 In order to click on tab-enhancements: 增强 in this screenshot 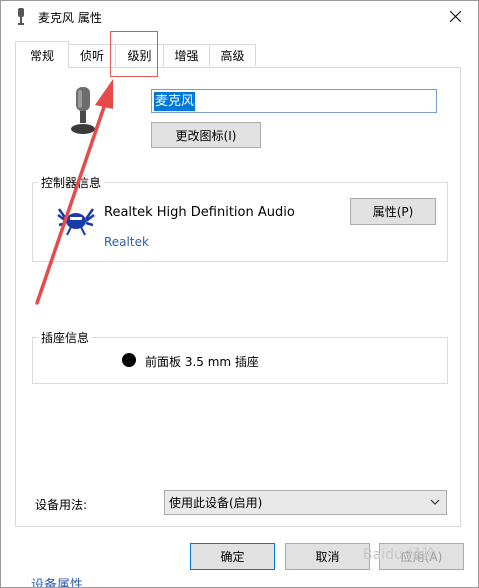, I will do `click(186, 55)`.